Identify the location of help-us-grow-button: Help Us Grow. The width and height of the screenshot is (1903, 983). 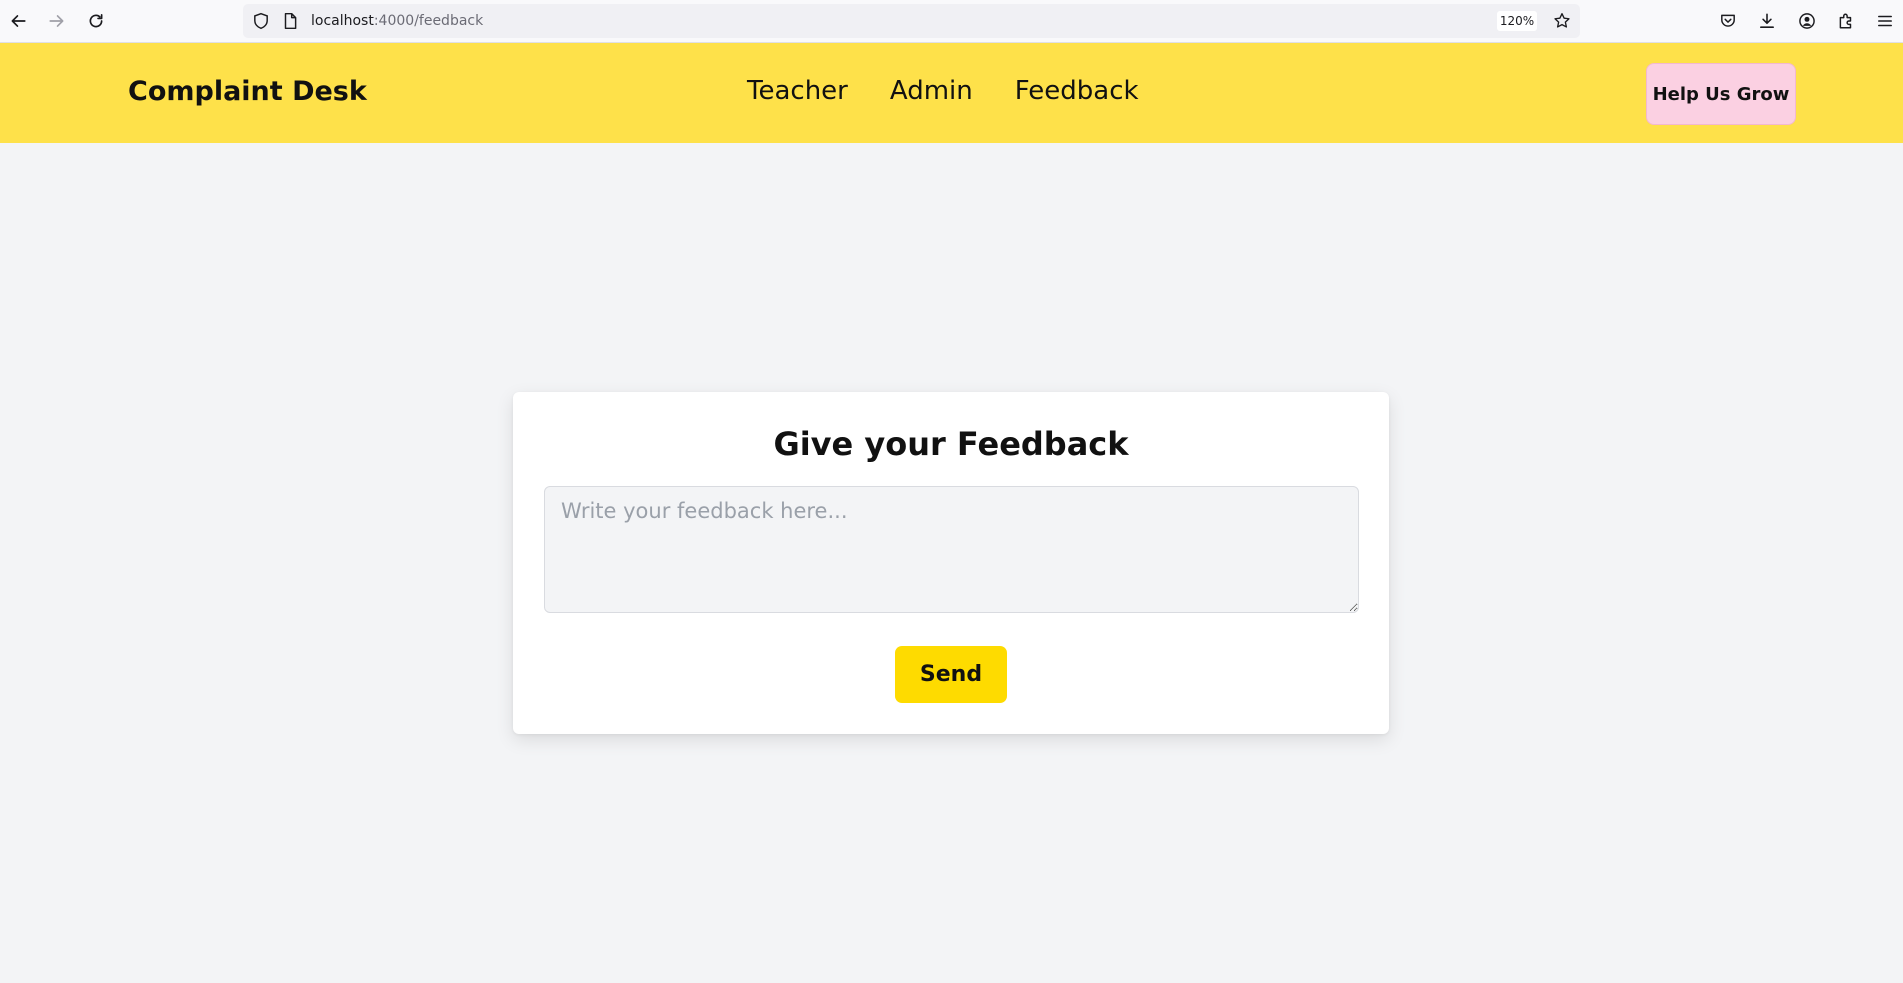
(1721, 94).